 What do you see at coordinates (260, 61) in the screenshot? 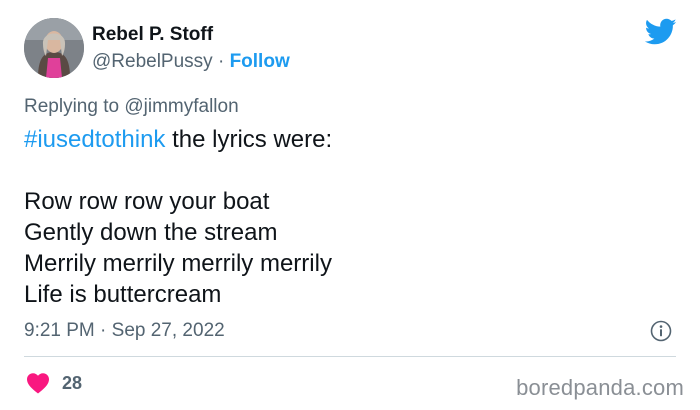
I see `follow-button: Follow` at bounding box center [260, 61].